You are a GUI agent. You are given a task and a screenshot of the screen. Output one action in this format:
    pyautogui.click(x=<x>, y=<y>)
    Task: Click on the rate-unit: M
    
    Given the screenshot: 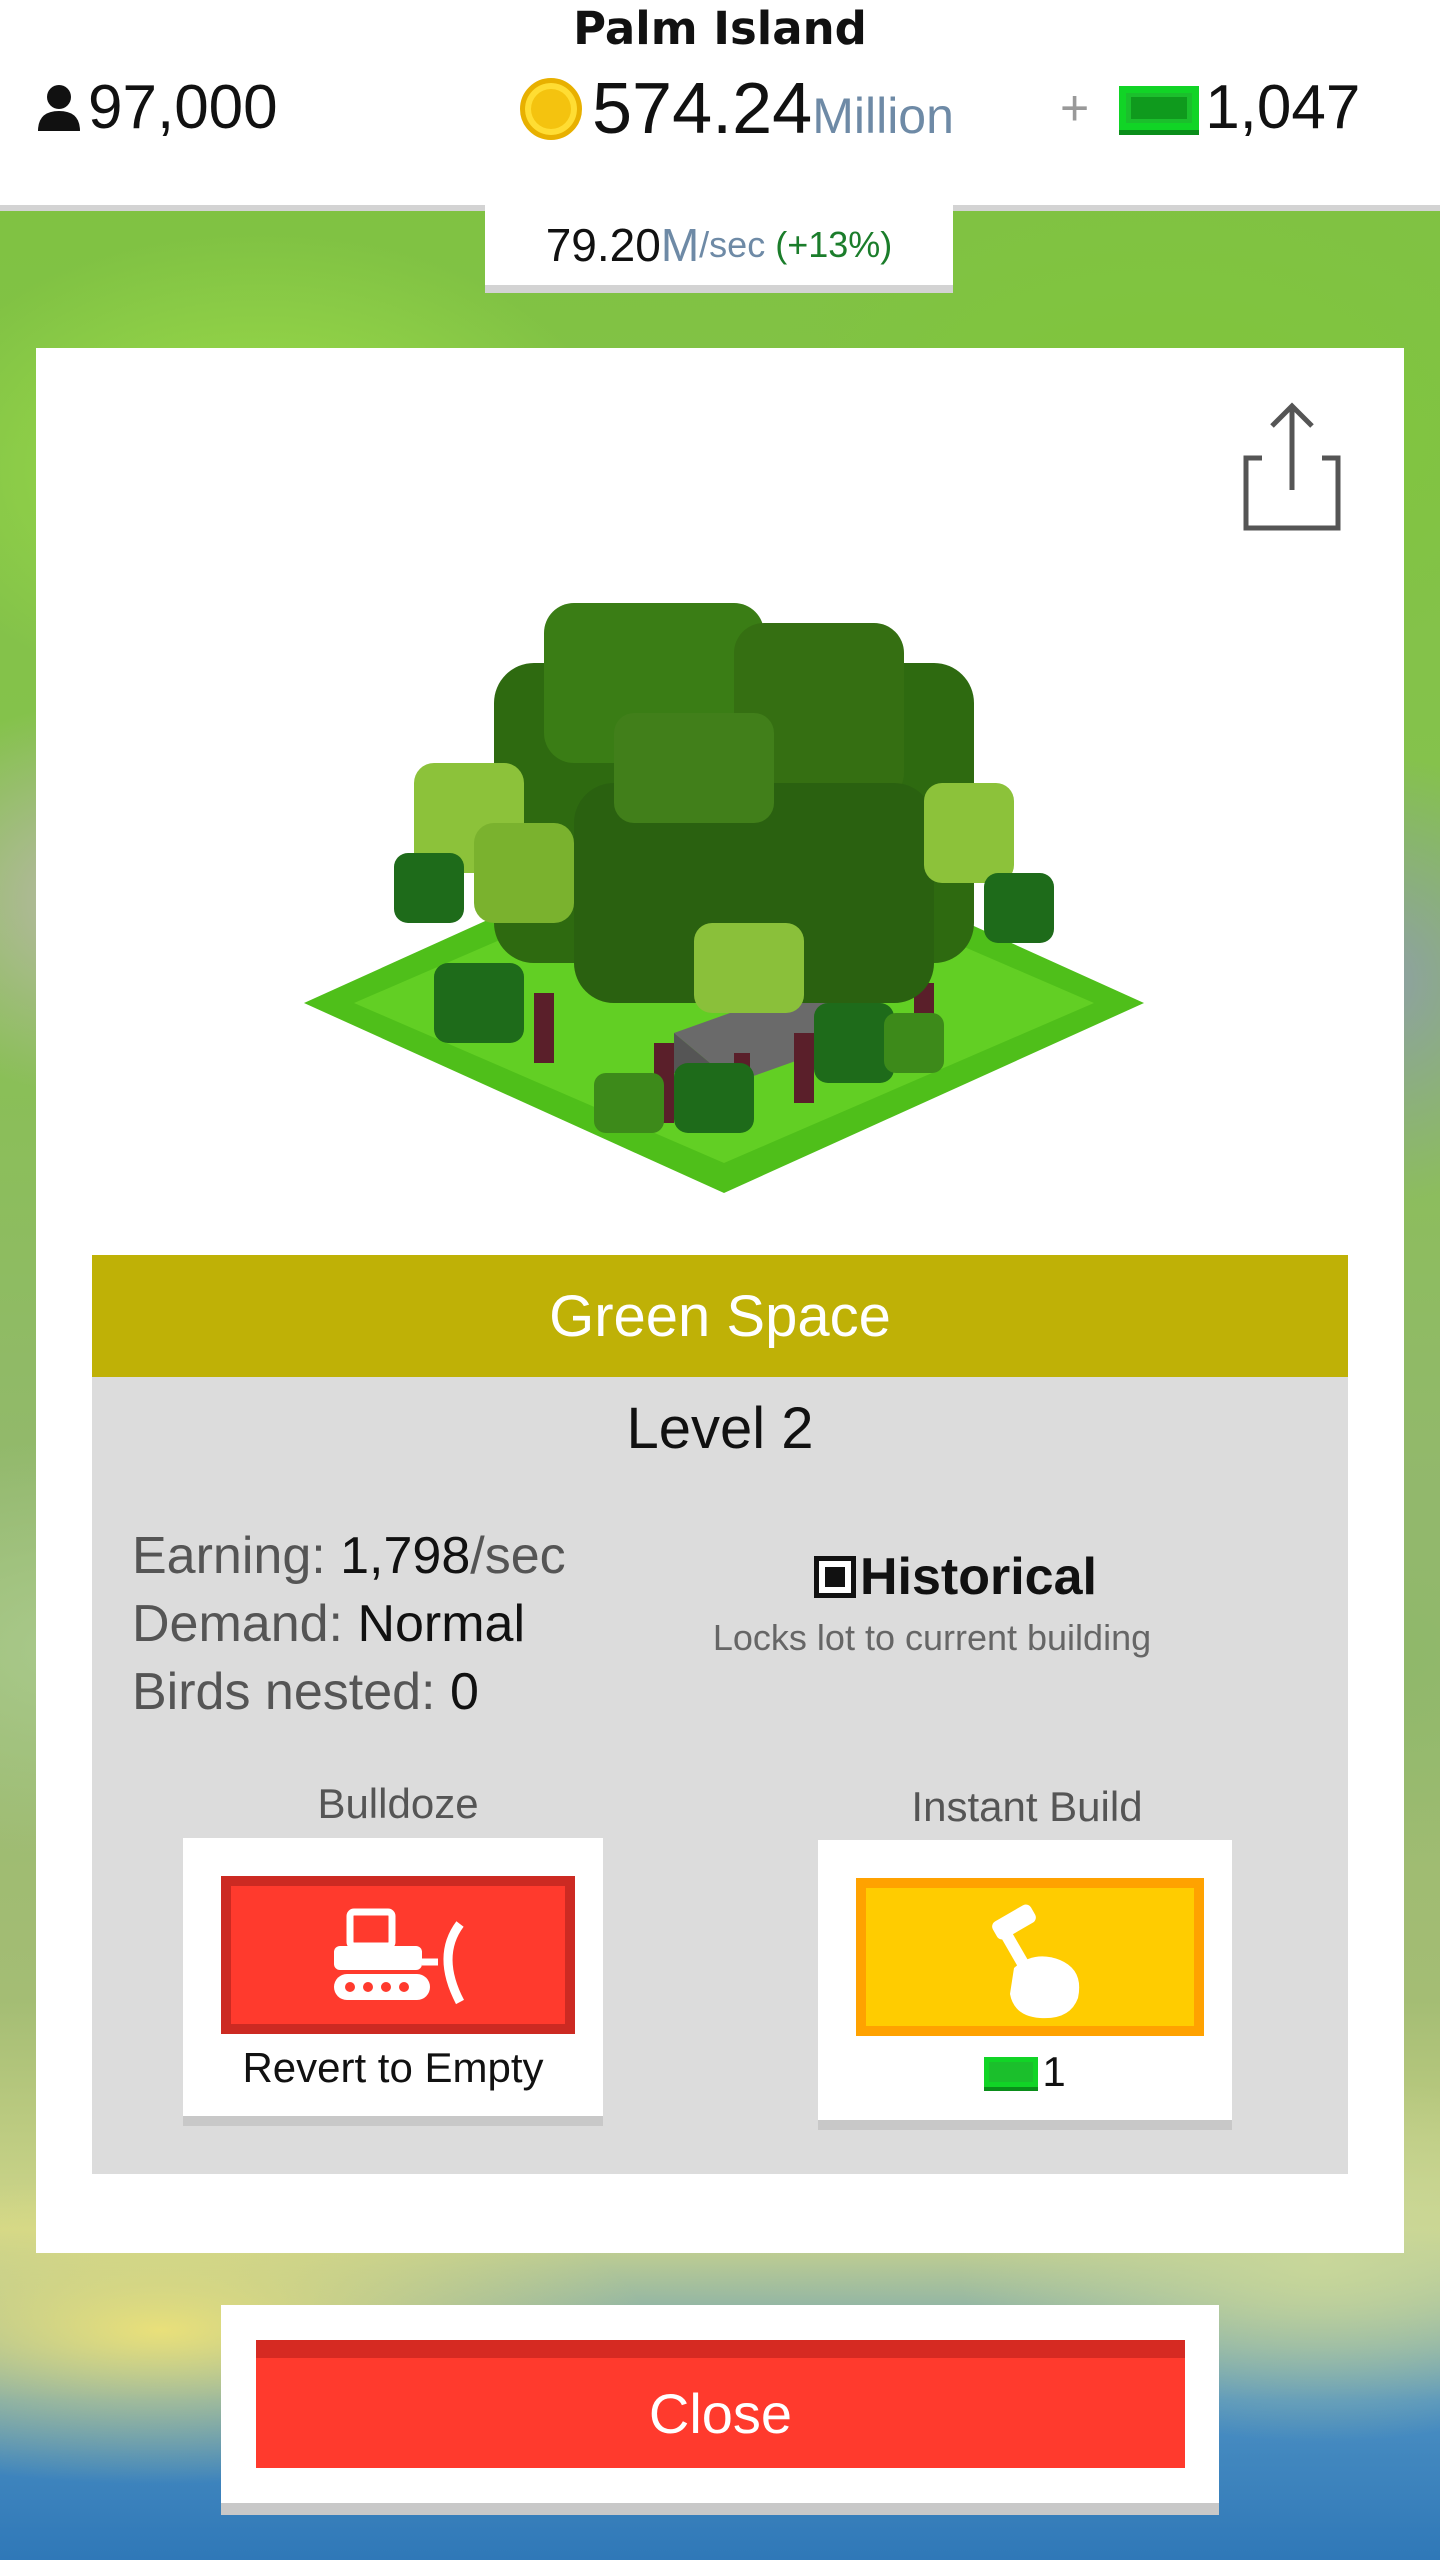 What is the action you would take?
    pyautogui.click(x=680, y=245)
    